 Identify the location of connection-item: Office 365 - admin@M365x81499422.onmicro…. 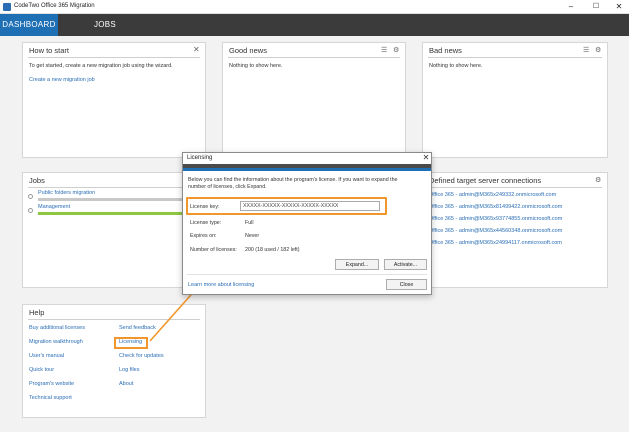
(495, 207).